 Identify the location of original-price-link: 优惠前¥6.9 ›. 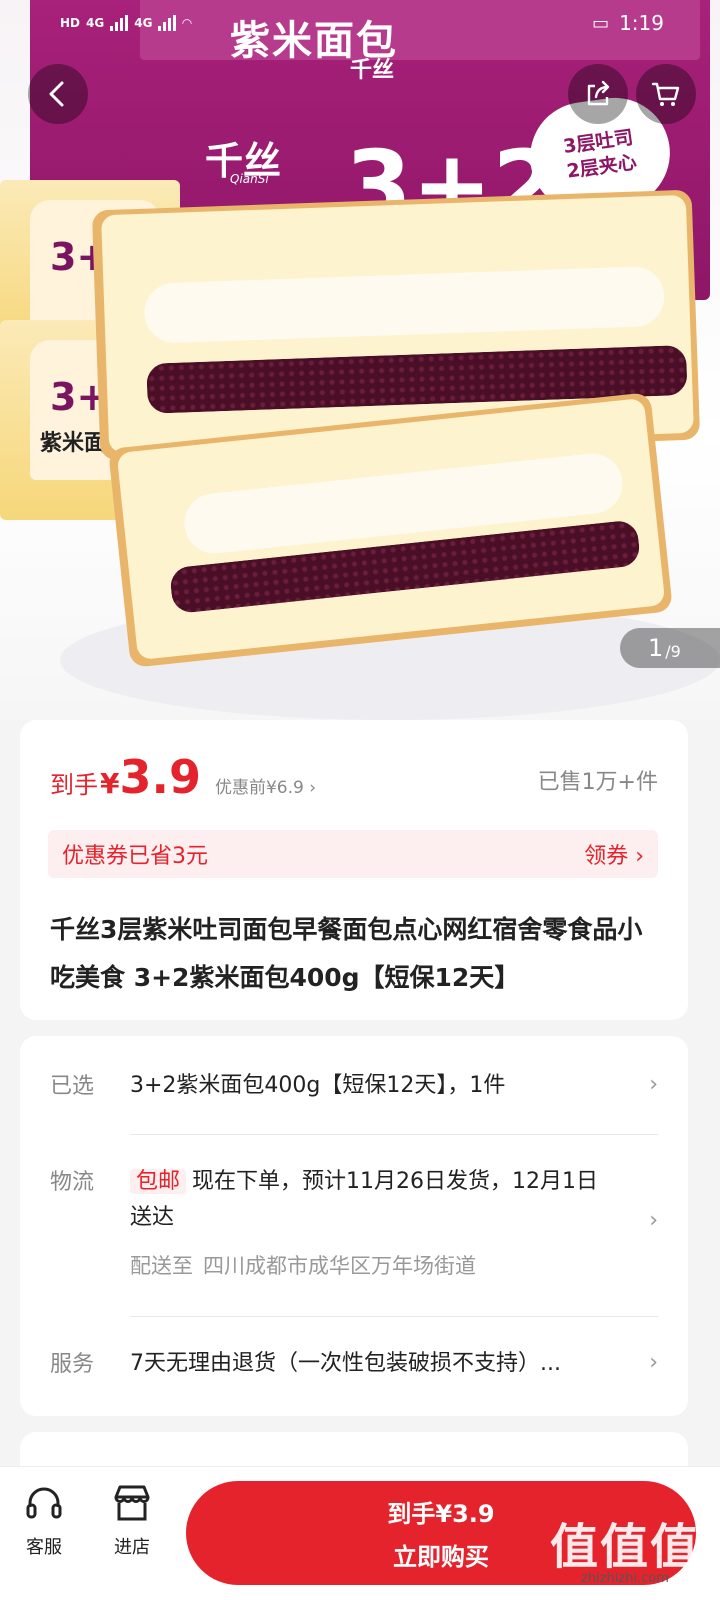
(265, 785).